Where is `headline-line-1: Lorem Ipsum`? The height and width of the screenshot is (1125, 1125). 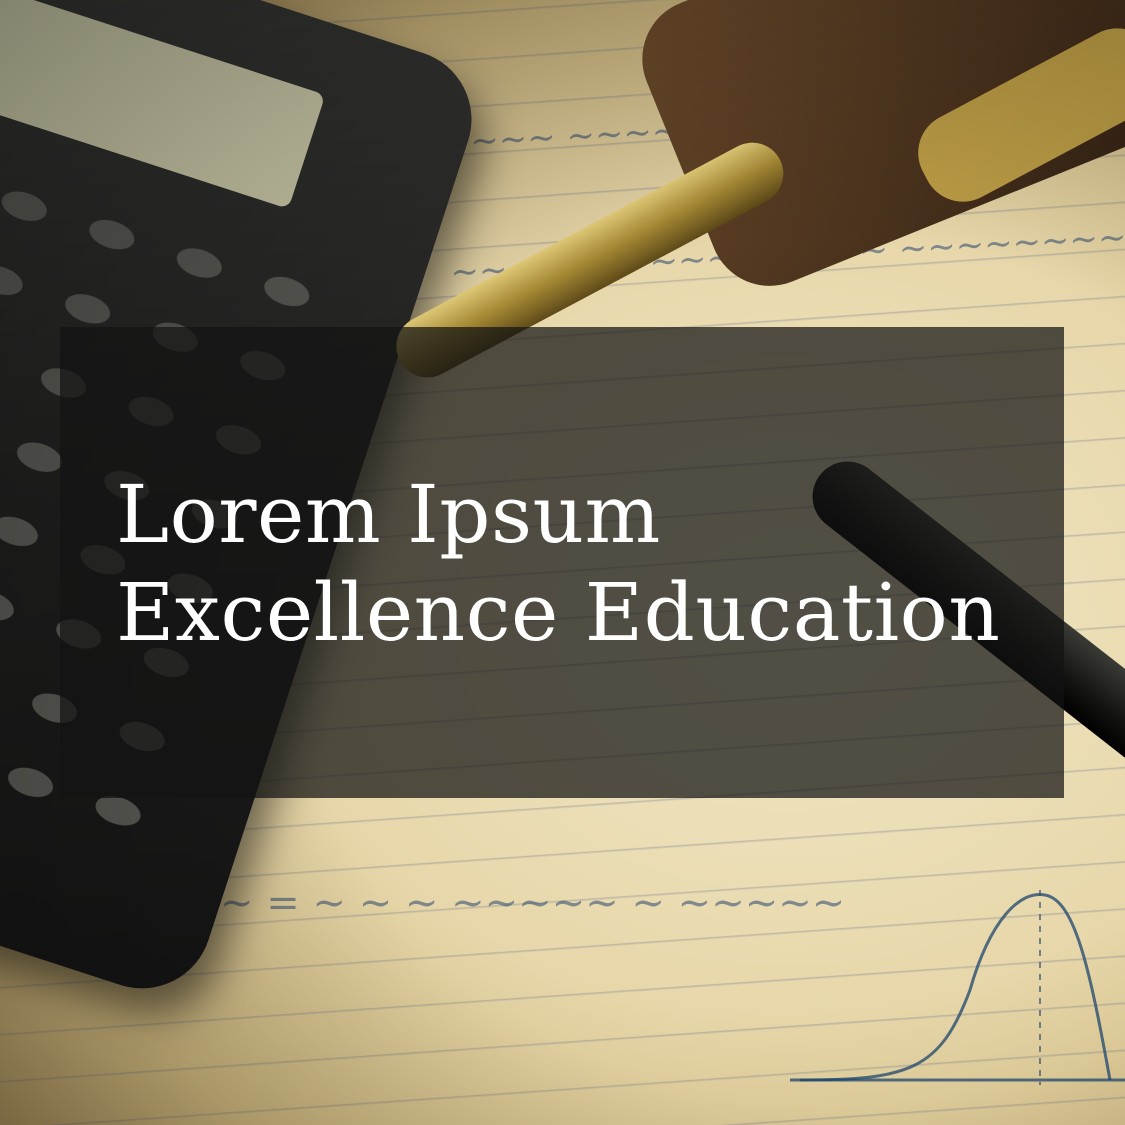
headline-line-1: Lorem Ipsum is located at coordinates (388, 514).